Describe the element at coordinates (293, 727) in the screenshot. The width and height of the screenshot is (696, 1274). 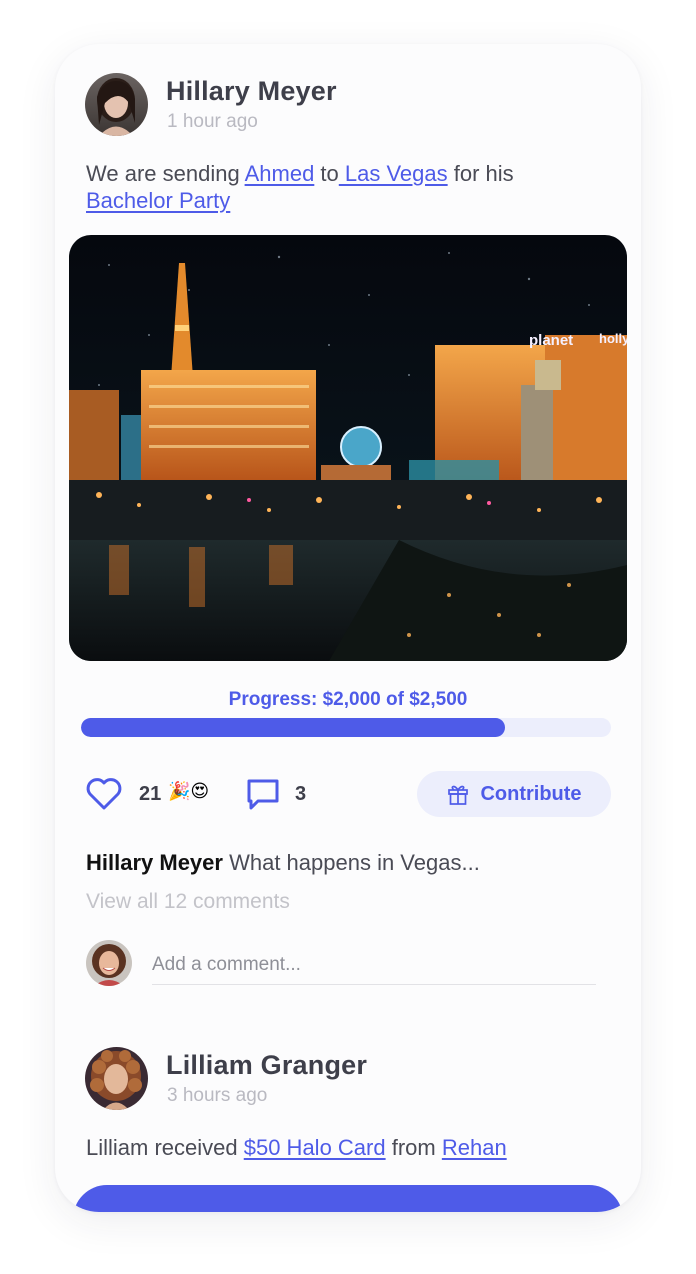
I see `progress-bar-fill` at that location.